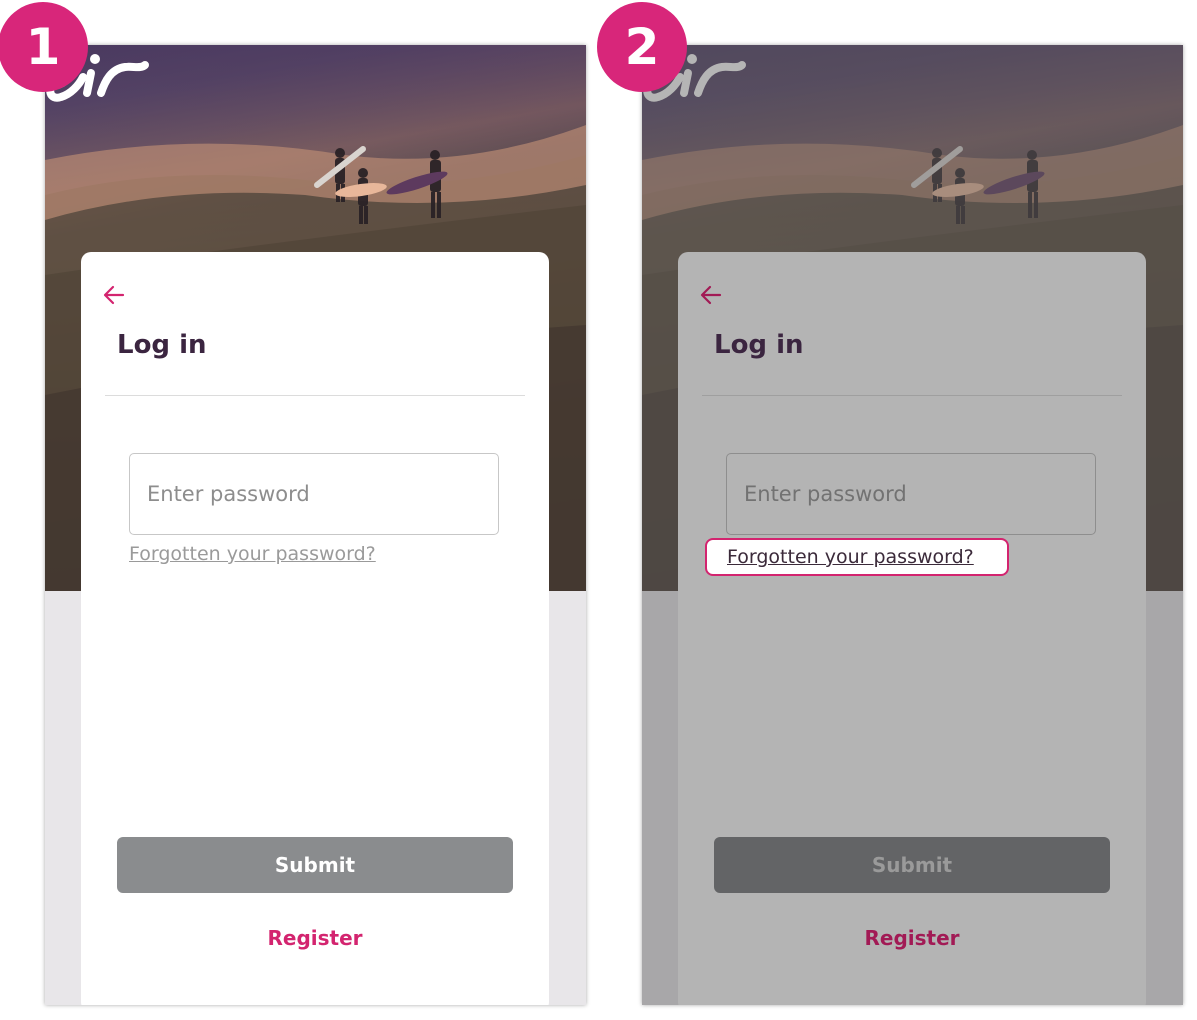 The width and height of the screenshot is (1197, 1020). What do you see at coordinates (642, 47) in the screenshot?
I see `step-badge-2: 2` at bounding box center [642, 47].